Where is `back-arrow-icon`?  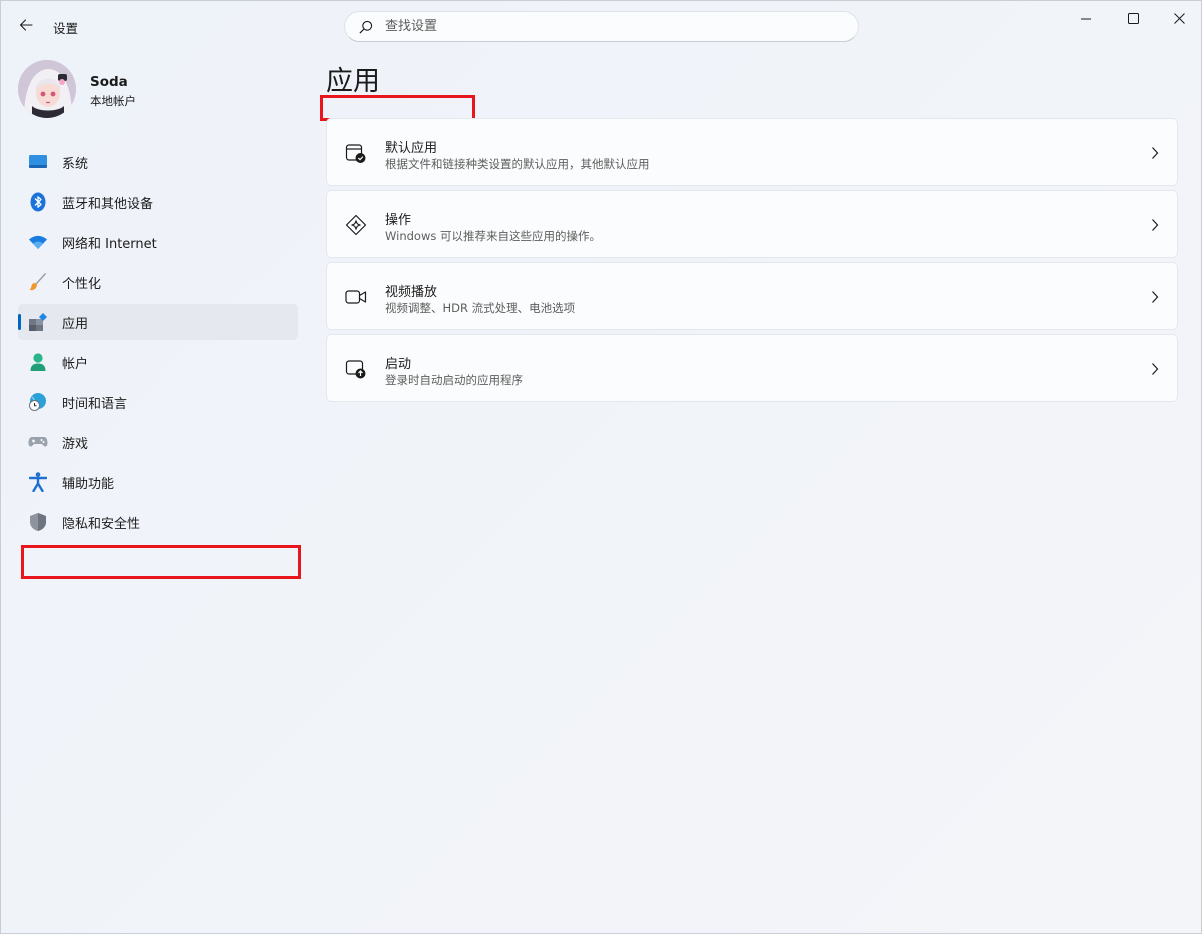 back-arrow-icon is located at coordinates (26, 26).